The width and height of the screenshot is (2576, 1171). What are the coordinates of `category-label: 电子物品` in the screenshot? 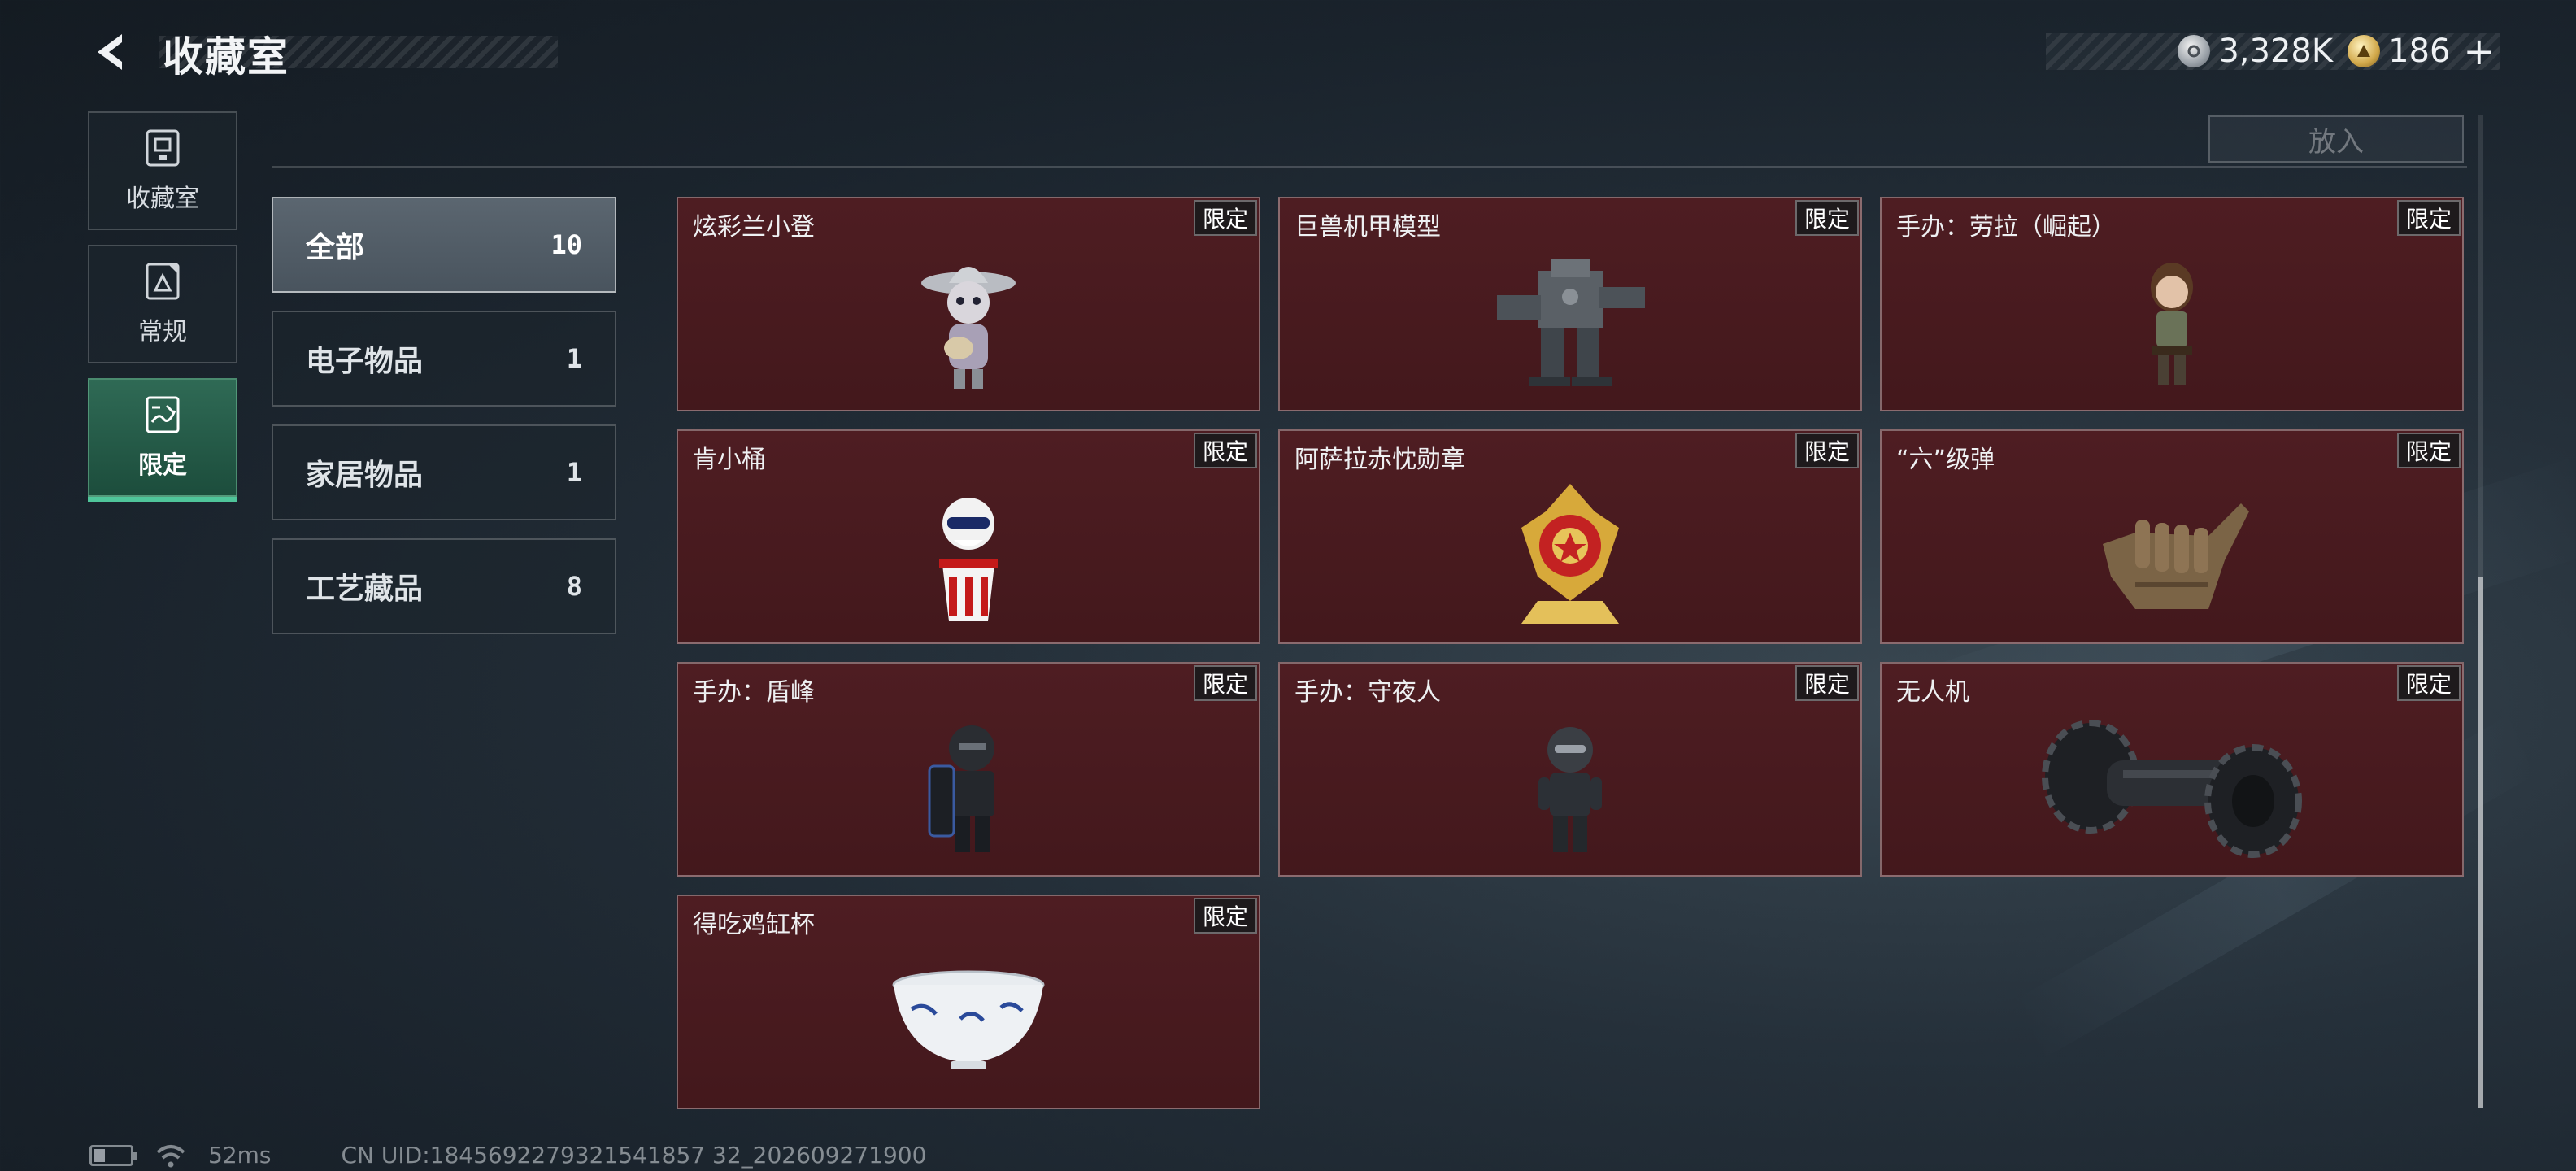 It's located at (365, 361).